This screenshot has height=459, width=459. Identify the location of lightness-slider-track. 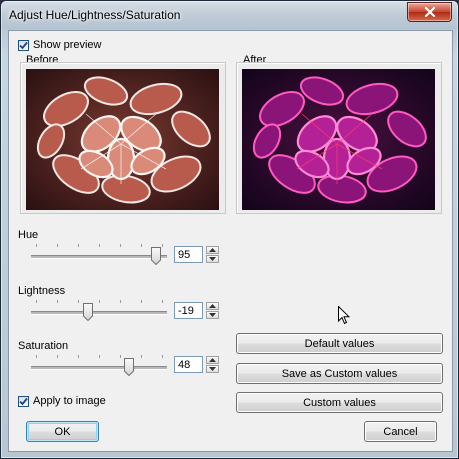
(99, 313).